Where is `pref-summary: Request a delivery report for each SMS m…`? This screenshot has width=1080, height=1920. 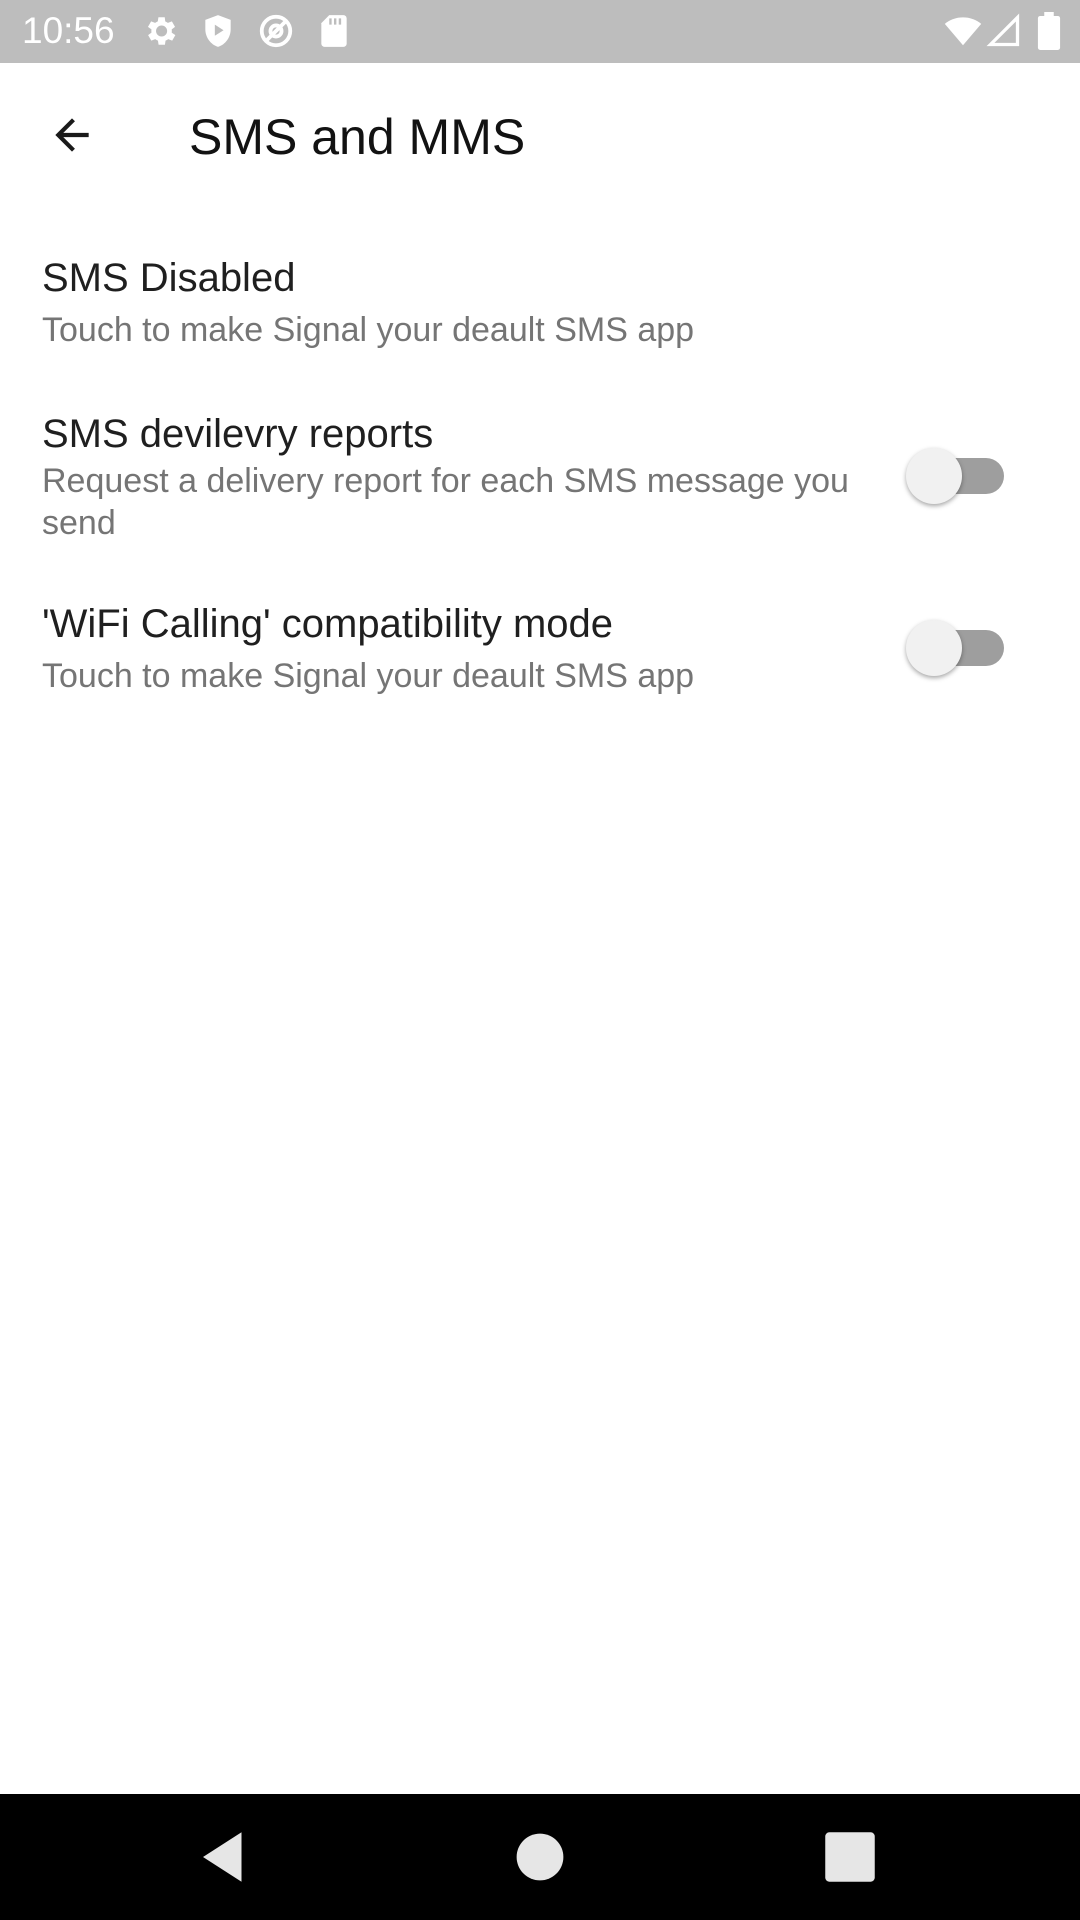
pref-summary: Request a delivery report for each SMS m… is located at coordinates (445, 502).